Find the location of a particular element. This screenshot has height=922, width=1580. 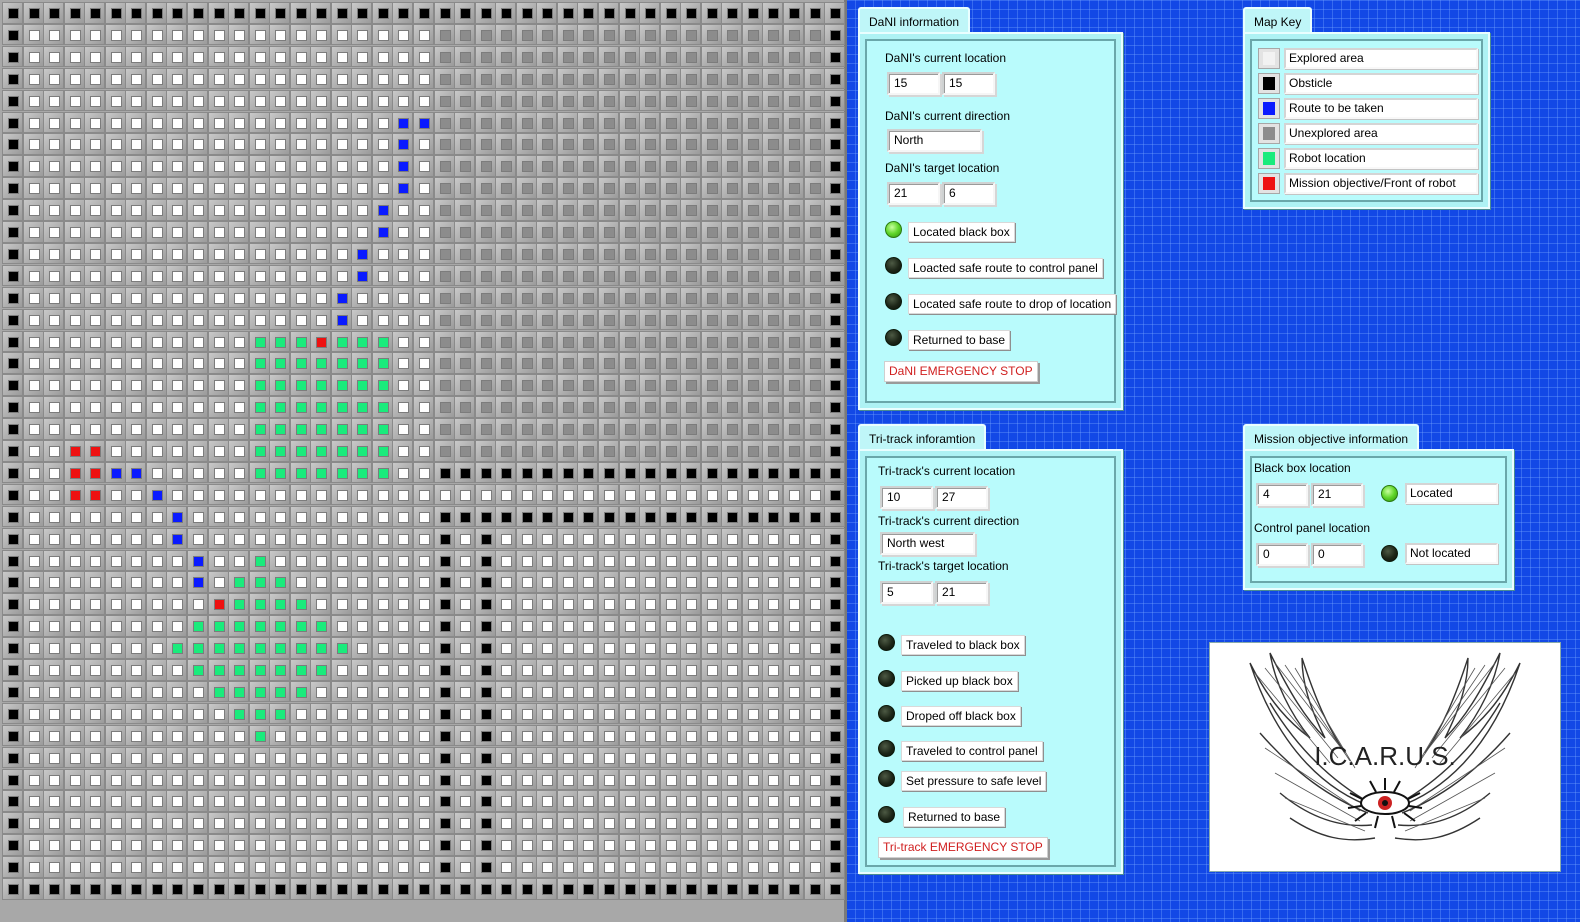

dani-indicator-drop-route-label: Located safe route to drop of location is located at coordinates (1012, 304).